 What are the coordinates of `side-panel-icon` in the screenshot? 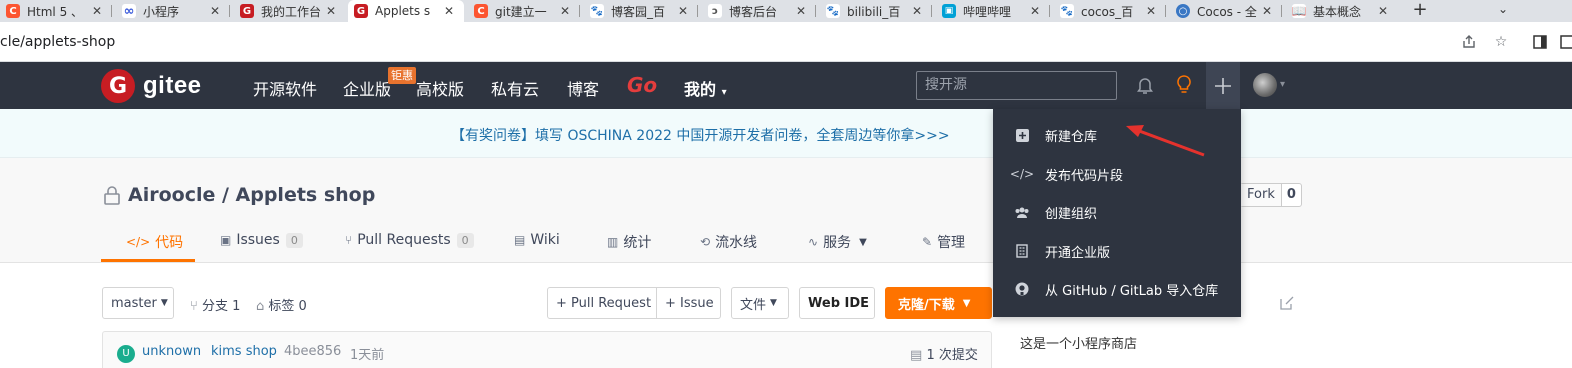 It's located at (1540, 42).